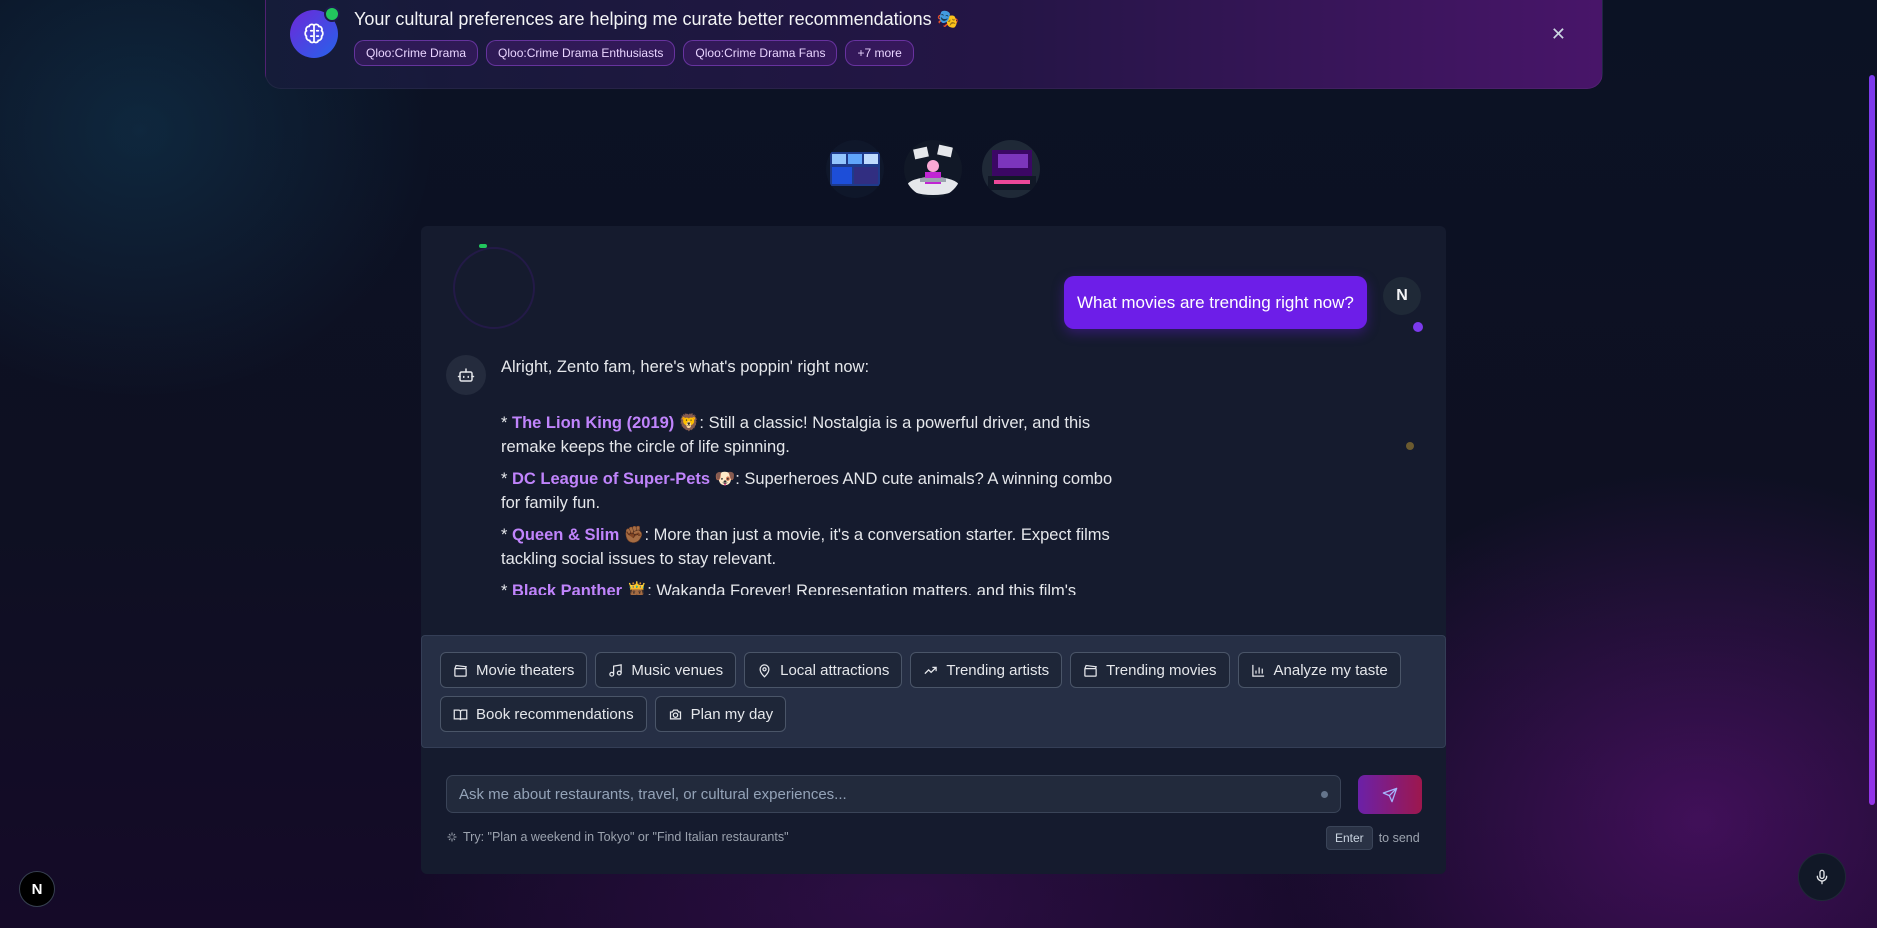 The image size is (1877, 928). I want to click on book-recommendations-button: Book recommendations, so click(543, 714).